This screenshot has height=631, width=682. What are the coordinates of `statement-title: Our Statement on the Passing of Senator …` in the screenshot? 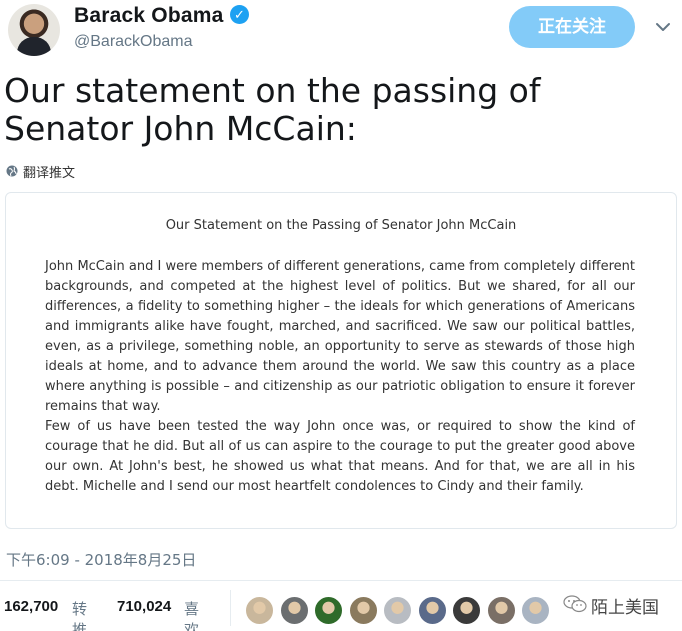 It's located at (341, 225).